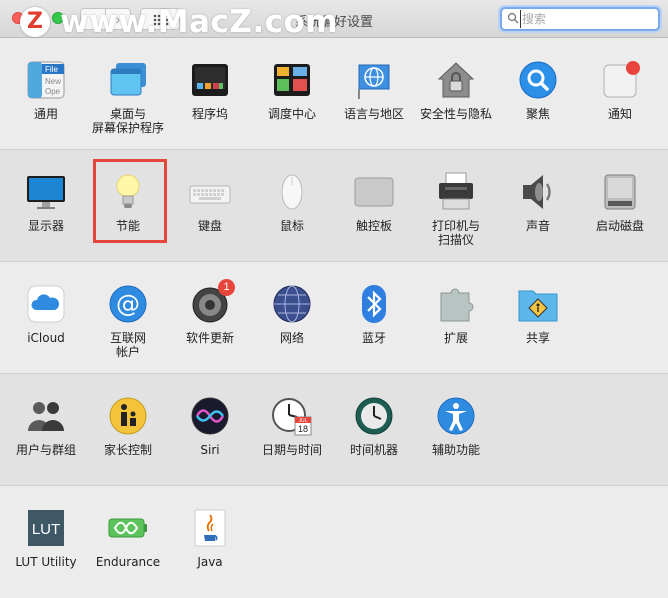 This screenshot has height=598, width=668. I want to click on pane-label: 屏幕保护程序, so click(127, 128).